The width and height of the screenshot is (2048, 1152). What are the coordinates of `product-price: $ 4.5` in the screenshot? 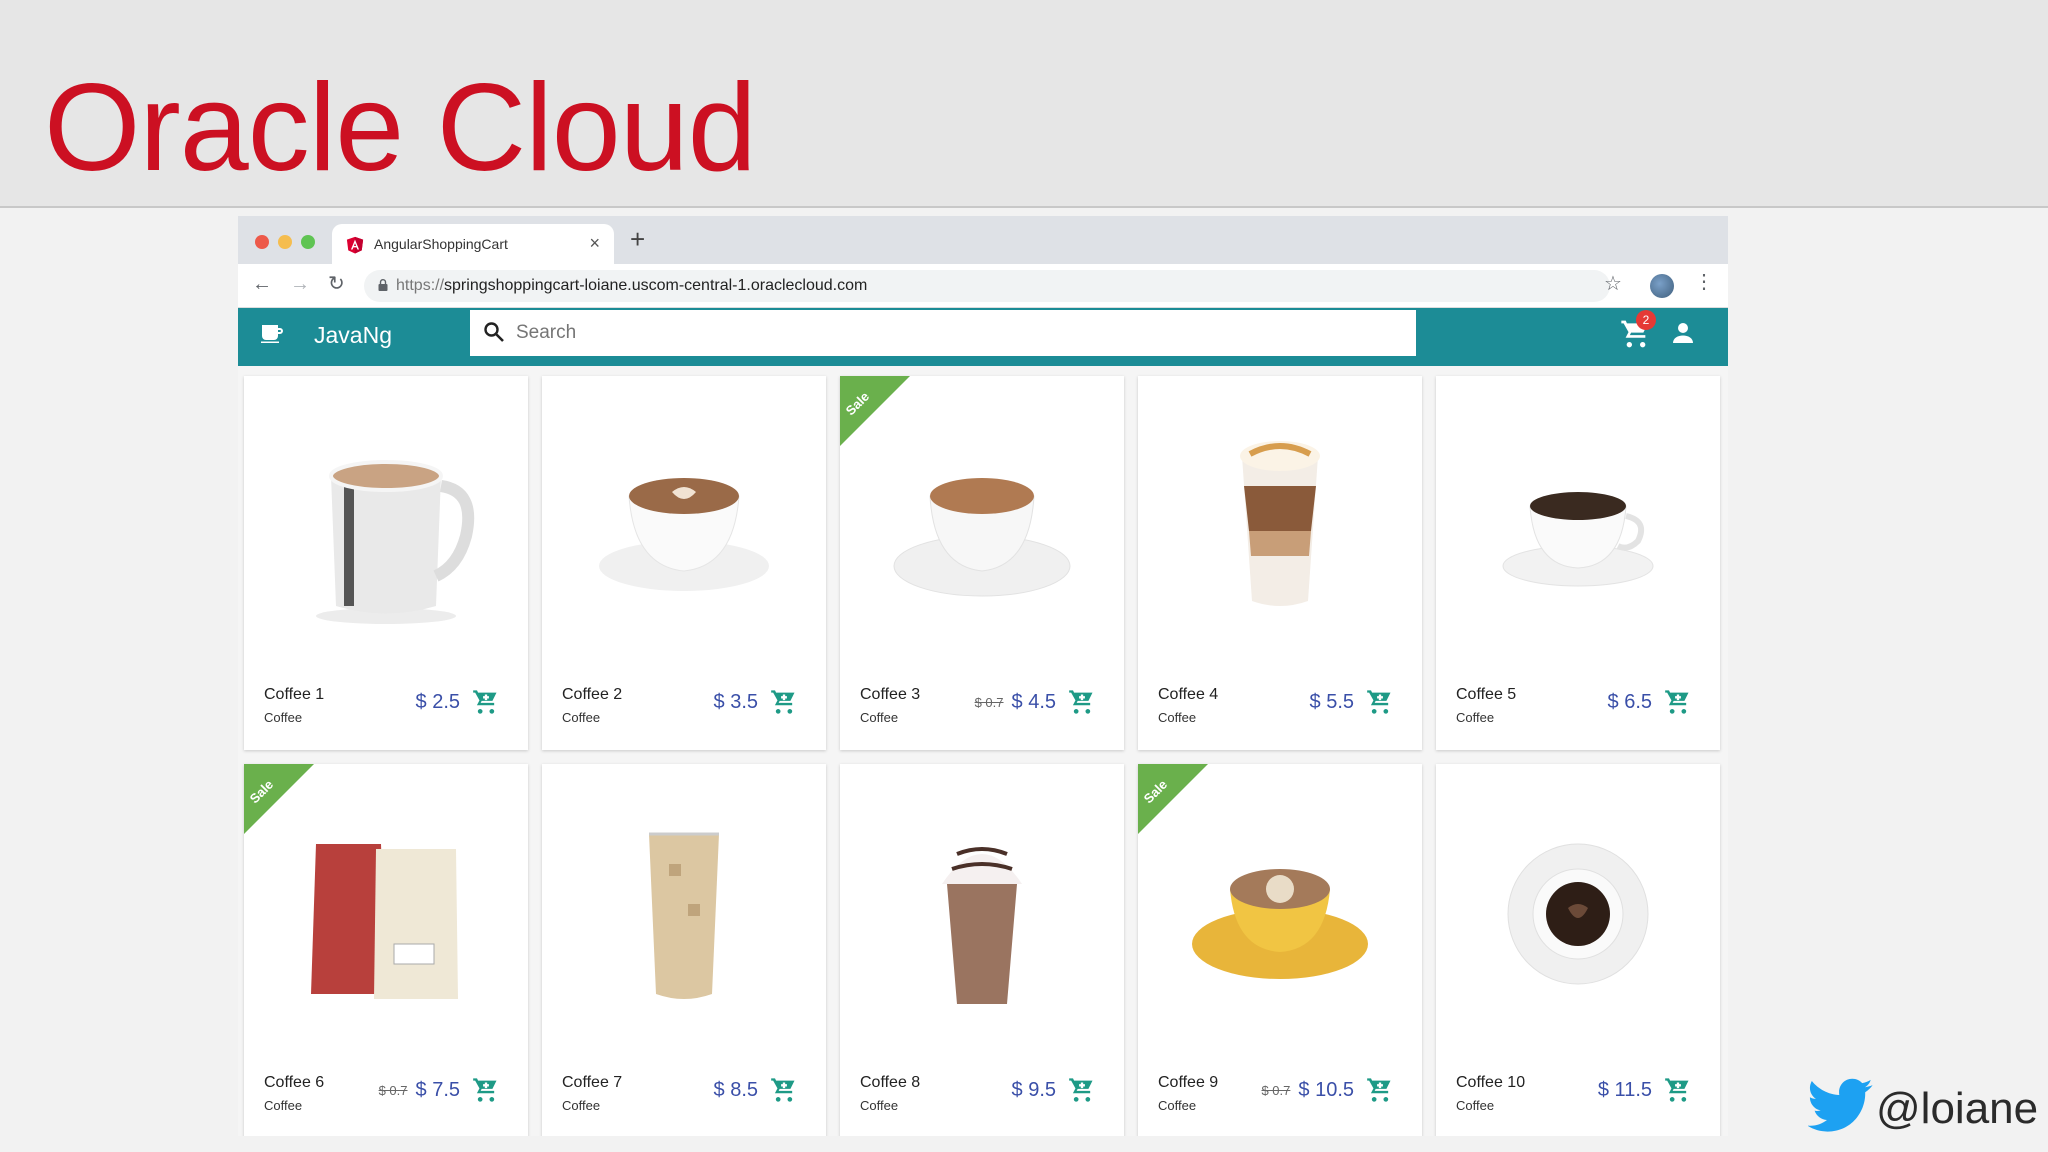 It's located at (1033, 701).